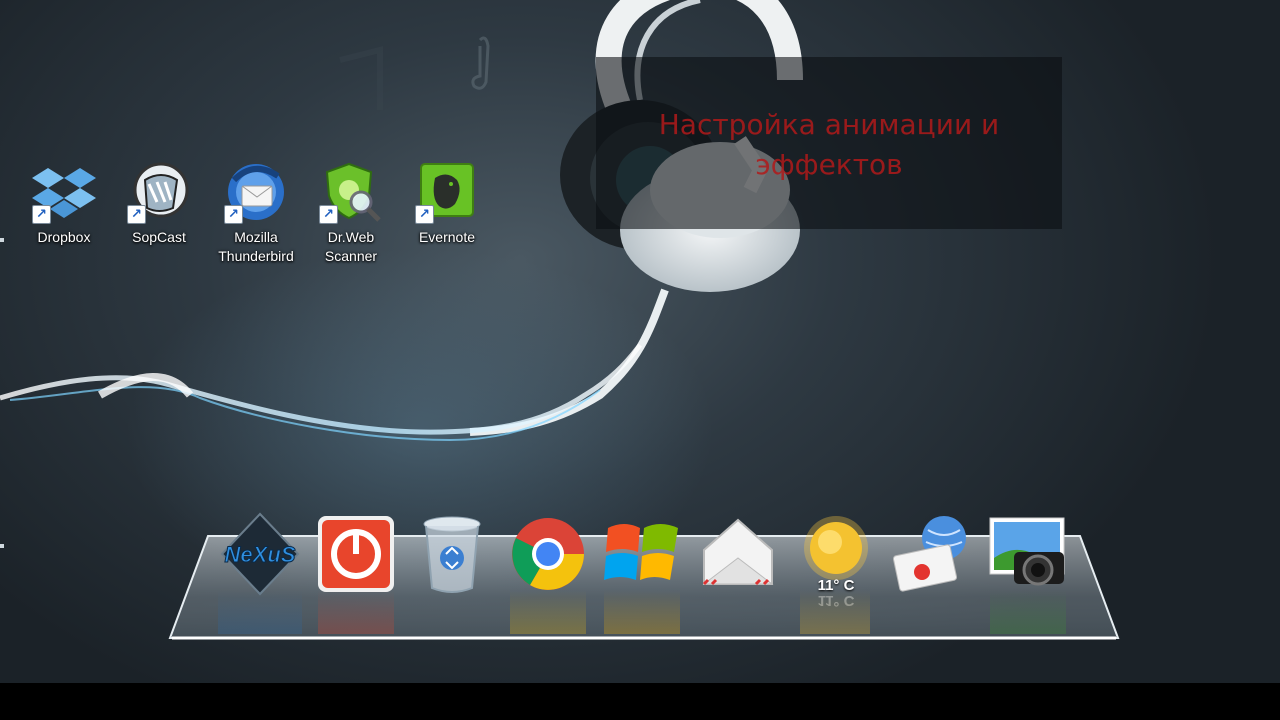  Describe the element at coordinates (351, 246) in the screenshot. I see `desktop-icon-label: Dr.Web Scanner` at that location.